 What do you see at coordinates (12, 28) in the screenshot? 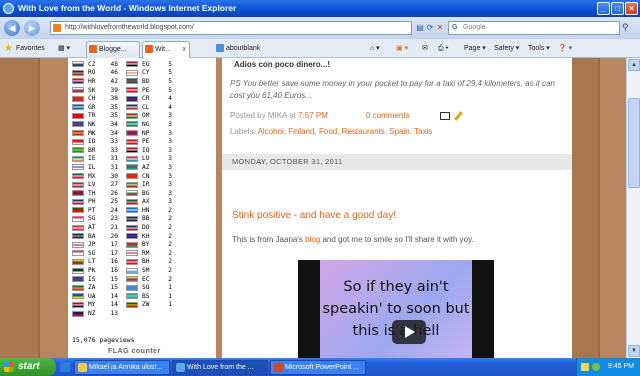
I see `back-button: ◀` at bounding box center [12, 28].